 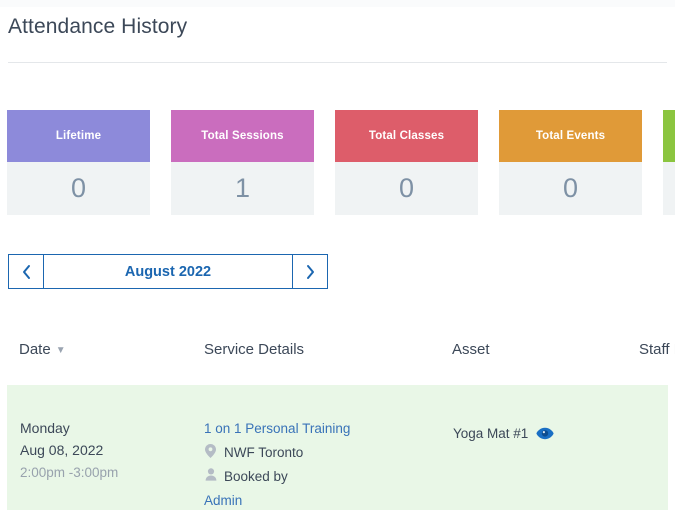 I want to click on stat-card-header: Total Events, so click(x=570, y=136).